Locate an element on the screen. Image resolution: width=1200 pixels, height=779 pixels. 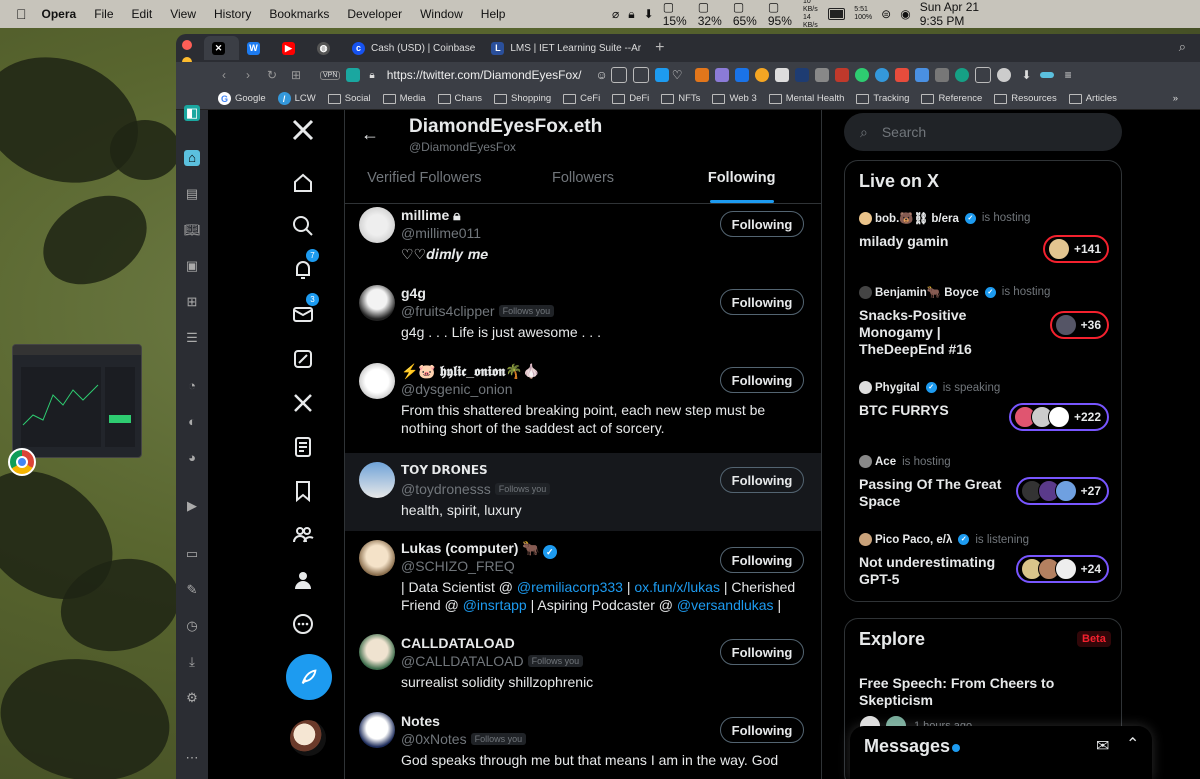
menu-file: File is located at coordinates (103, 14).